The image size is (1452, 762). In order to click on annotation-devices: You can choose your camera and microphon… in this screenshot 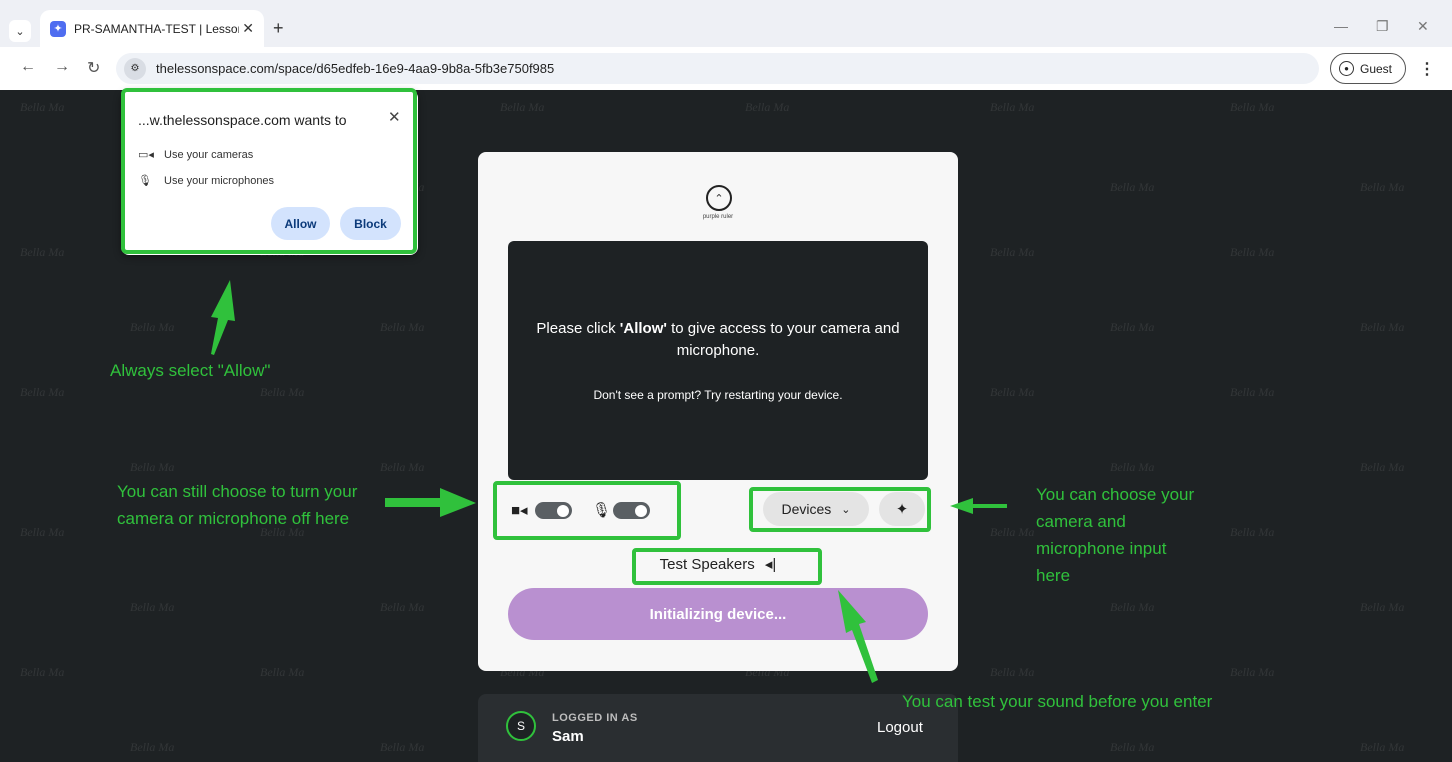, I will do `click(1115, 535)`.